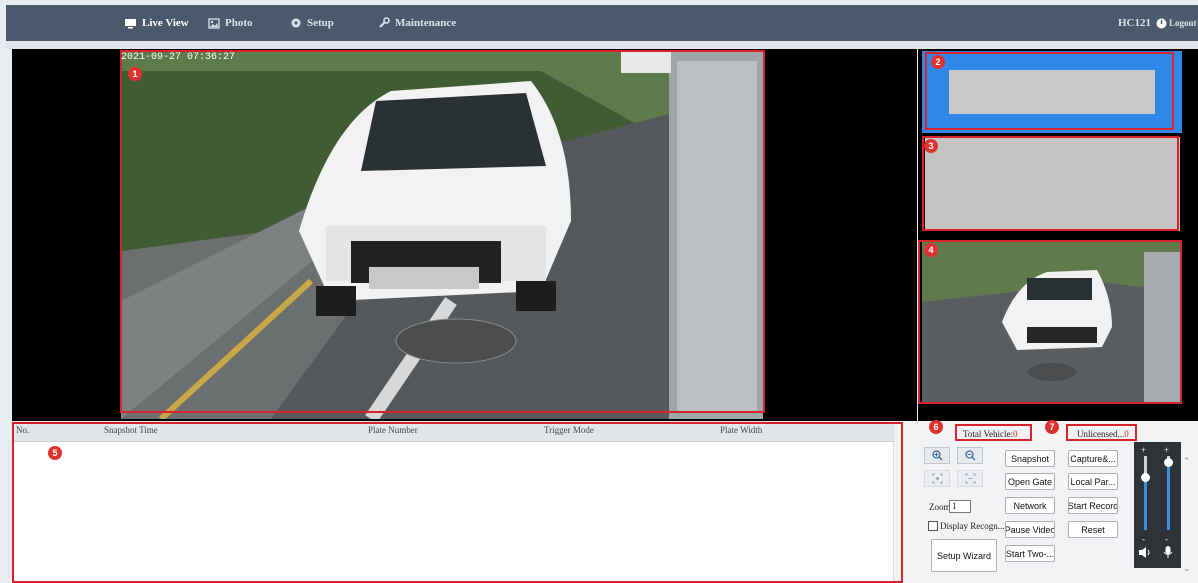 This screenshot has width=1198, height=583. Describe the element at coordinates (296, 23) in the screenshot. I see `gear-icon` at that location.